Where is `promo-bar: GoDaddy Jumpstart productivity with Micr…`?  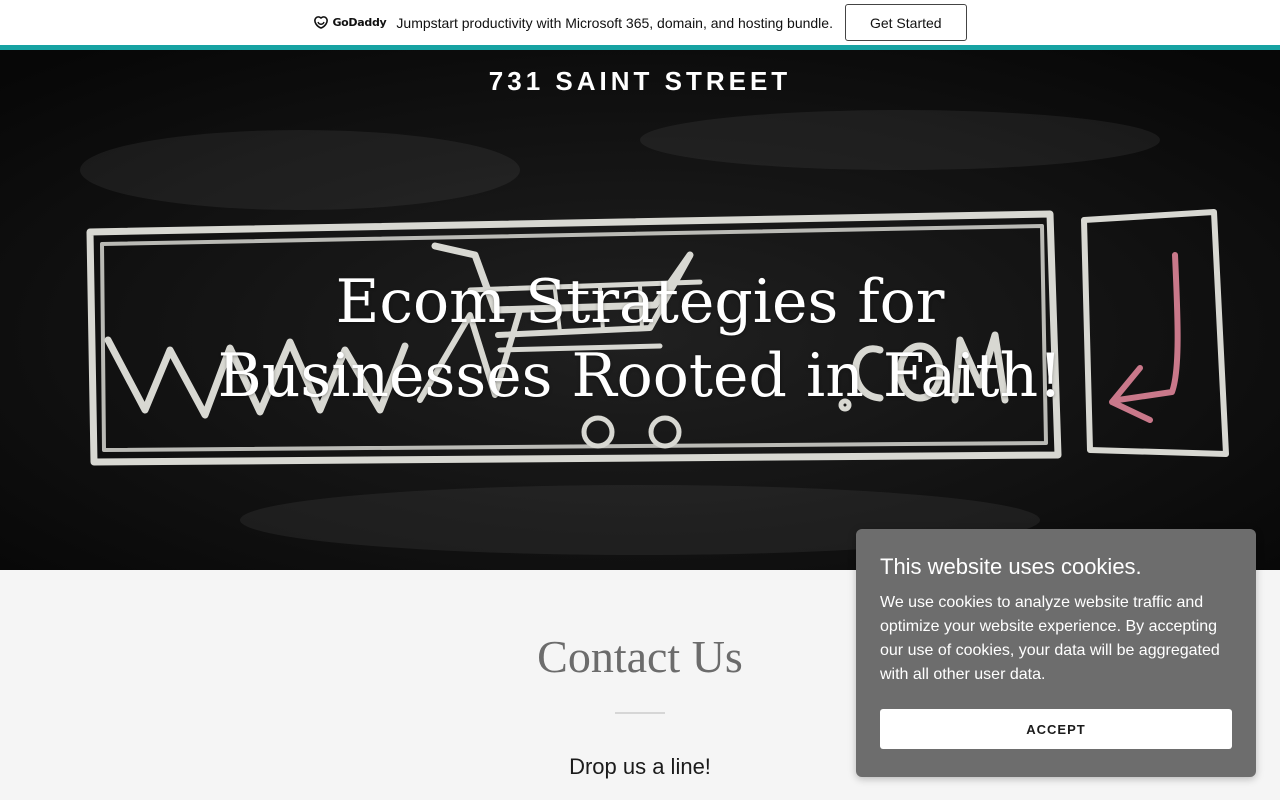
promo-bar: GoDaddy Jumpstart productivity with Micr… is located at coordinates (640, 22).